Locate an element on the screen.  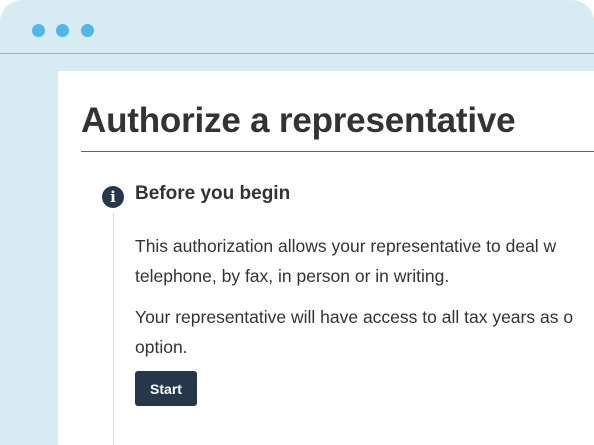
alert-heading: Before you begin is located at coordinates (213, 193).